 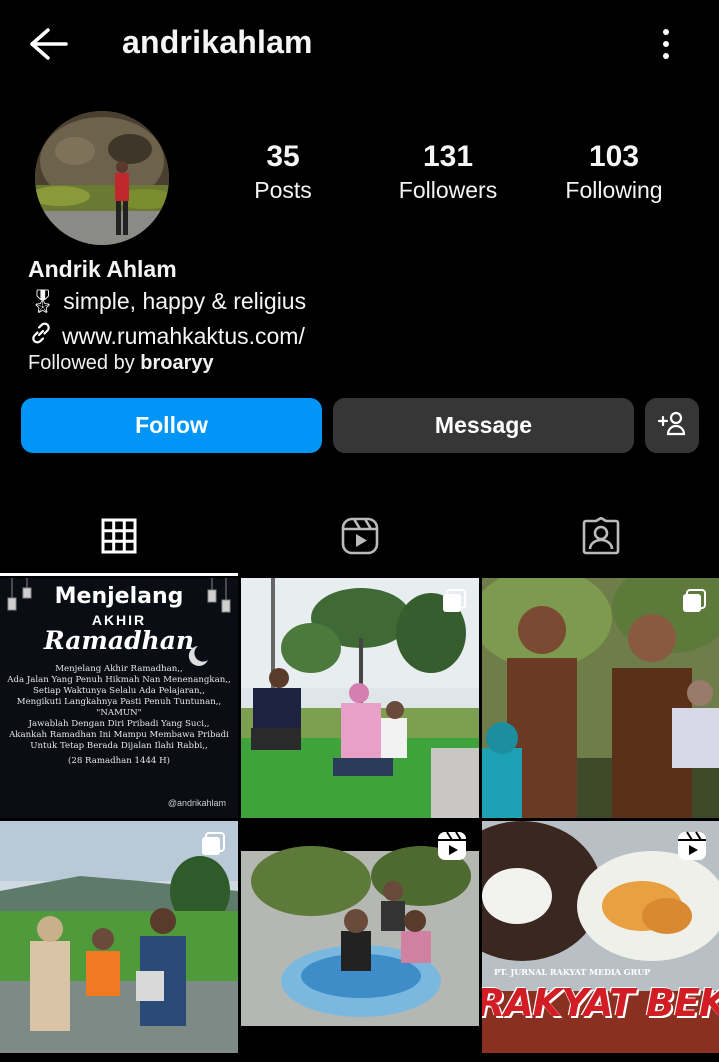 What do you see at coordinates (119, 691) in the screenshot?
I see `post-line: Setiap Waktunya Selalu Ada Pelajaran,,` at bounding box center [119, 691].